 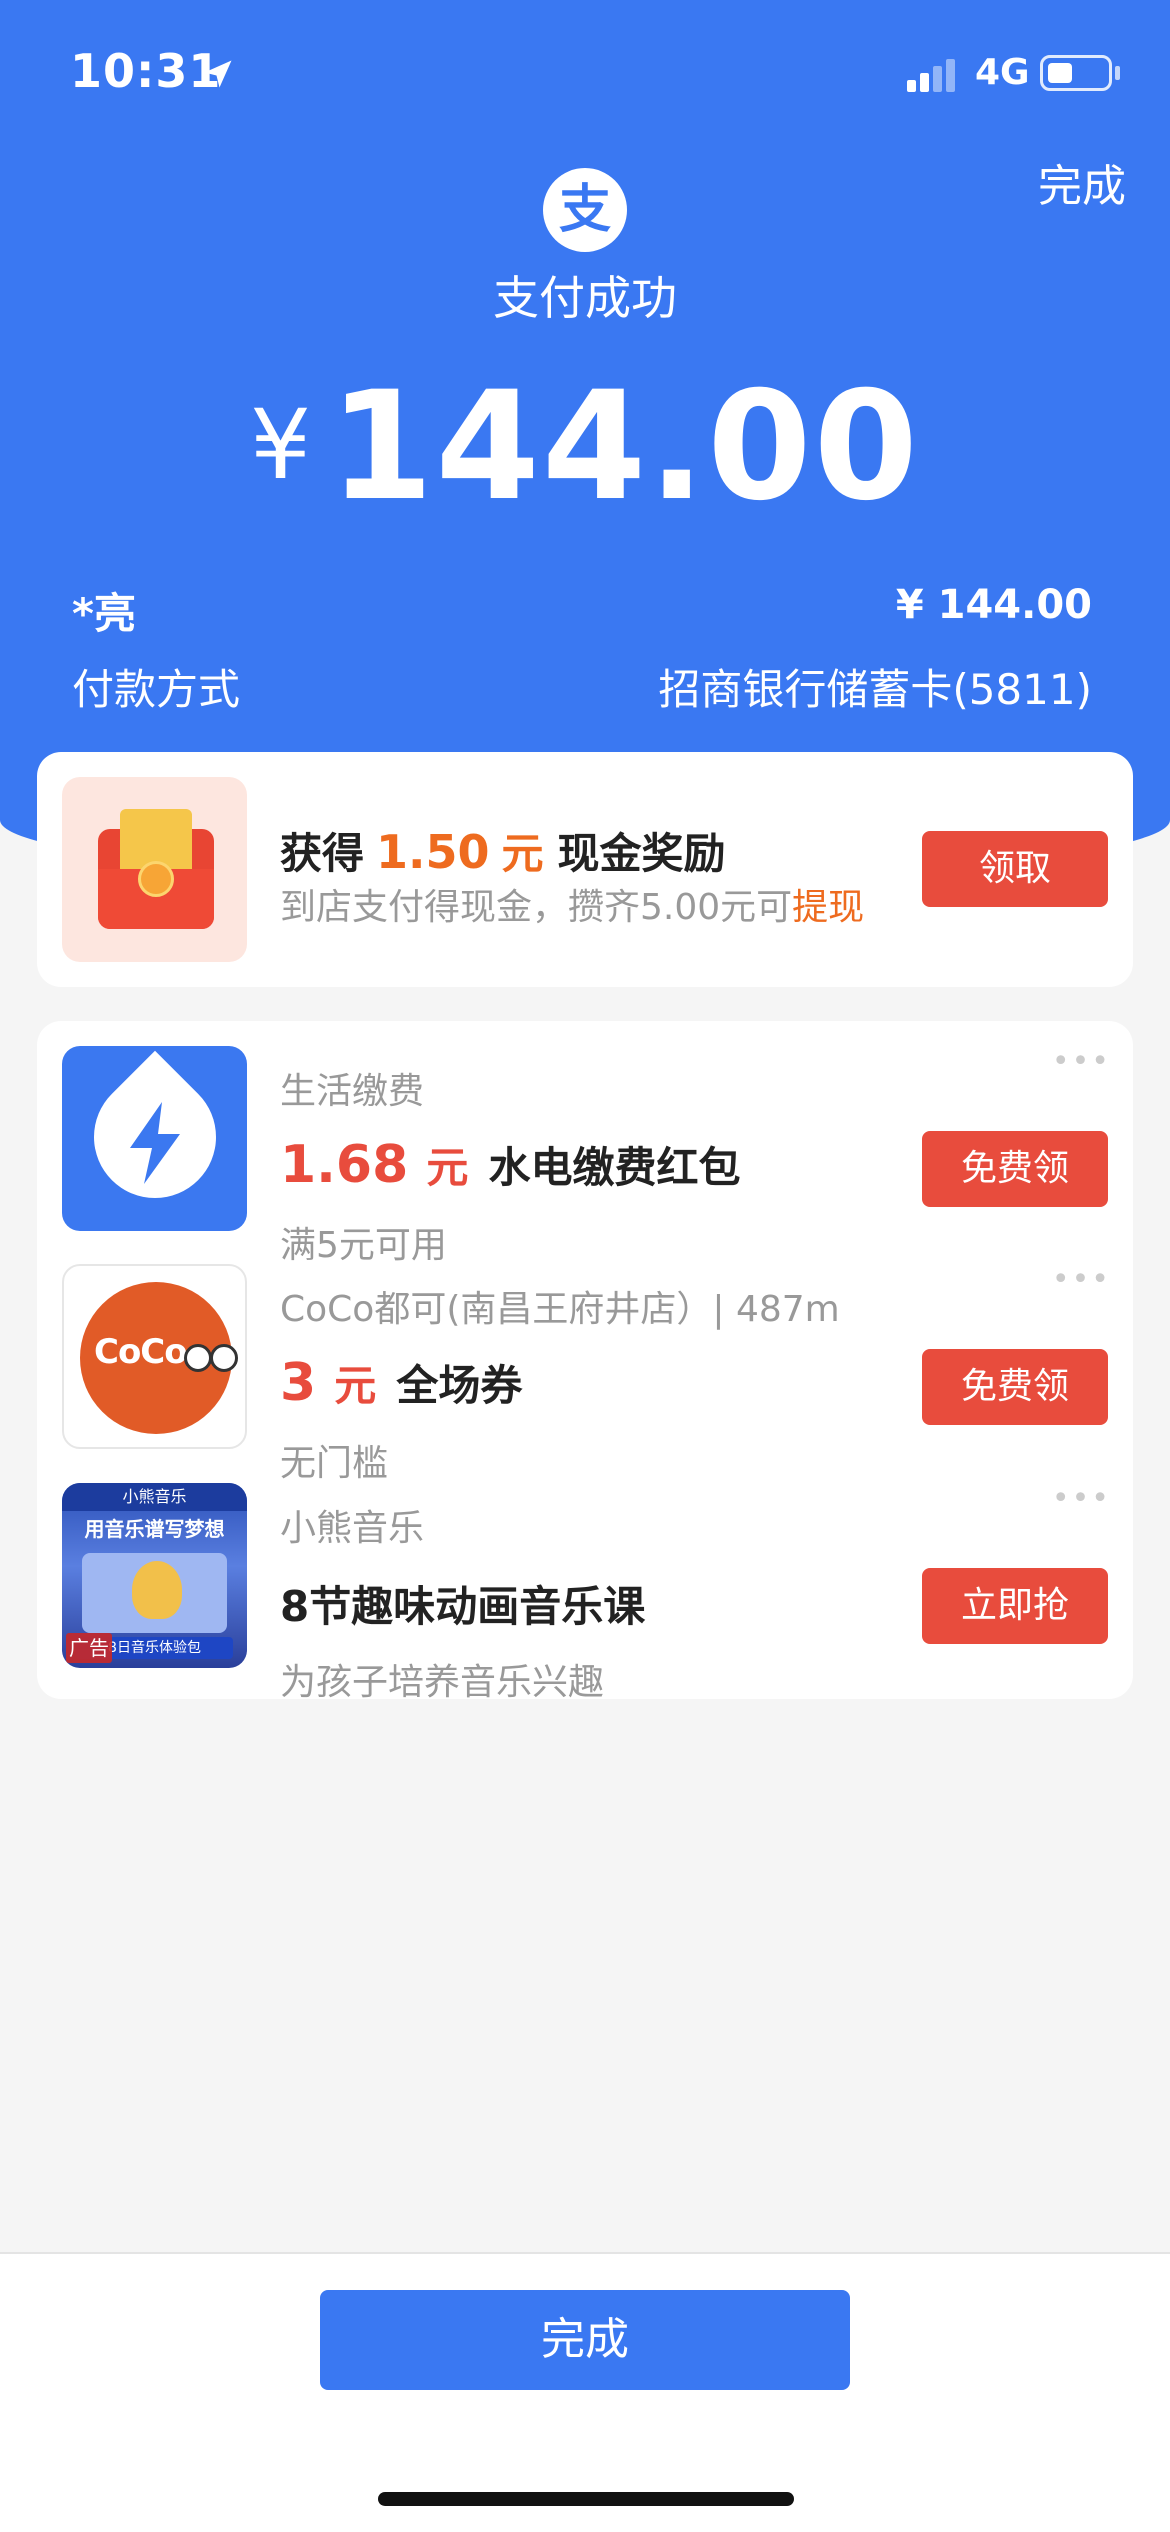 I want to click on thumb-title: 用音乐谱写梦想, so click(x=154, y=1529).